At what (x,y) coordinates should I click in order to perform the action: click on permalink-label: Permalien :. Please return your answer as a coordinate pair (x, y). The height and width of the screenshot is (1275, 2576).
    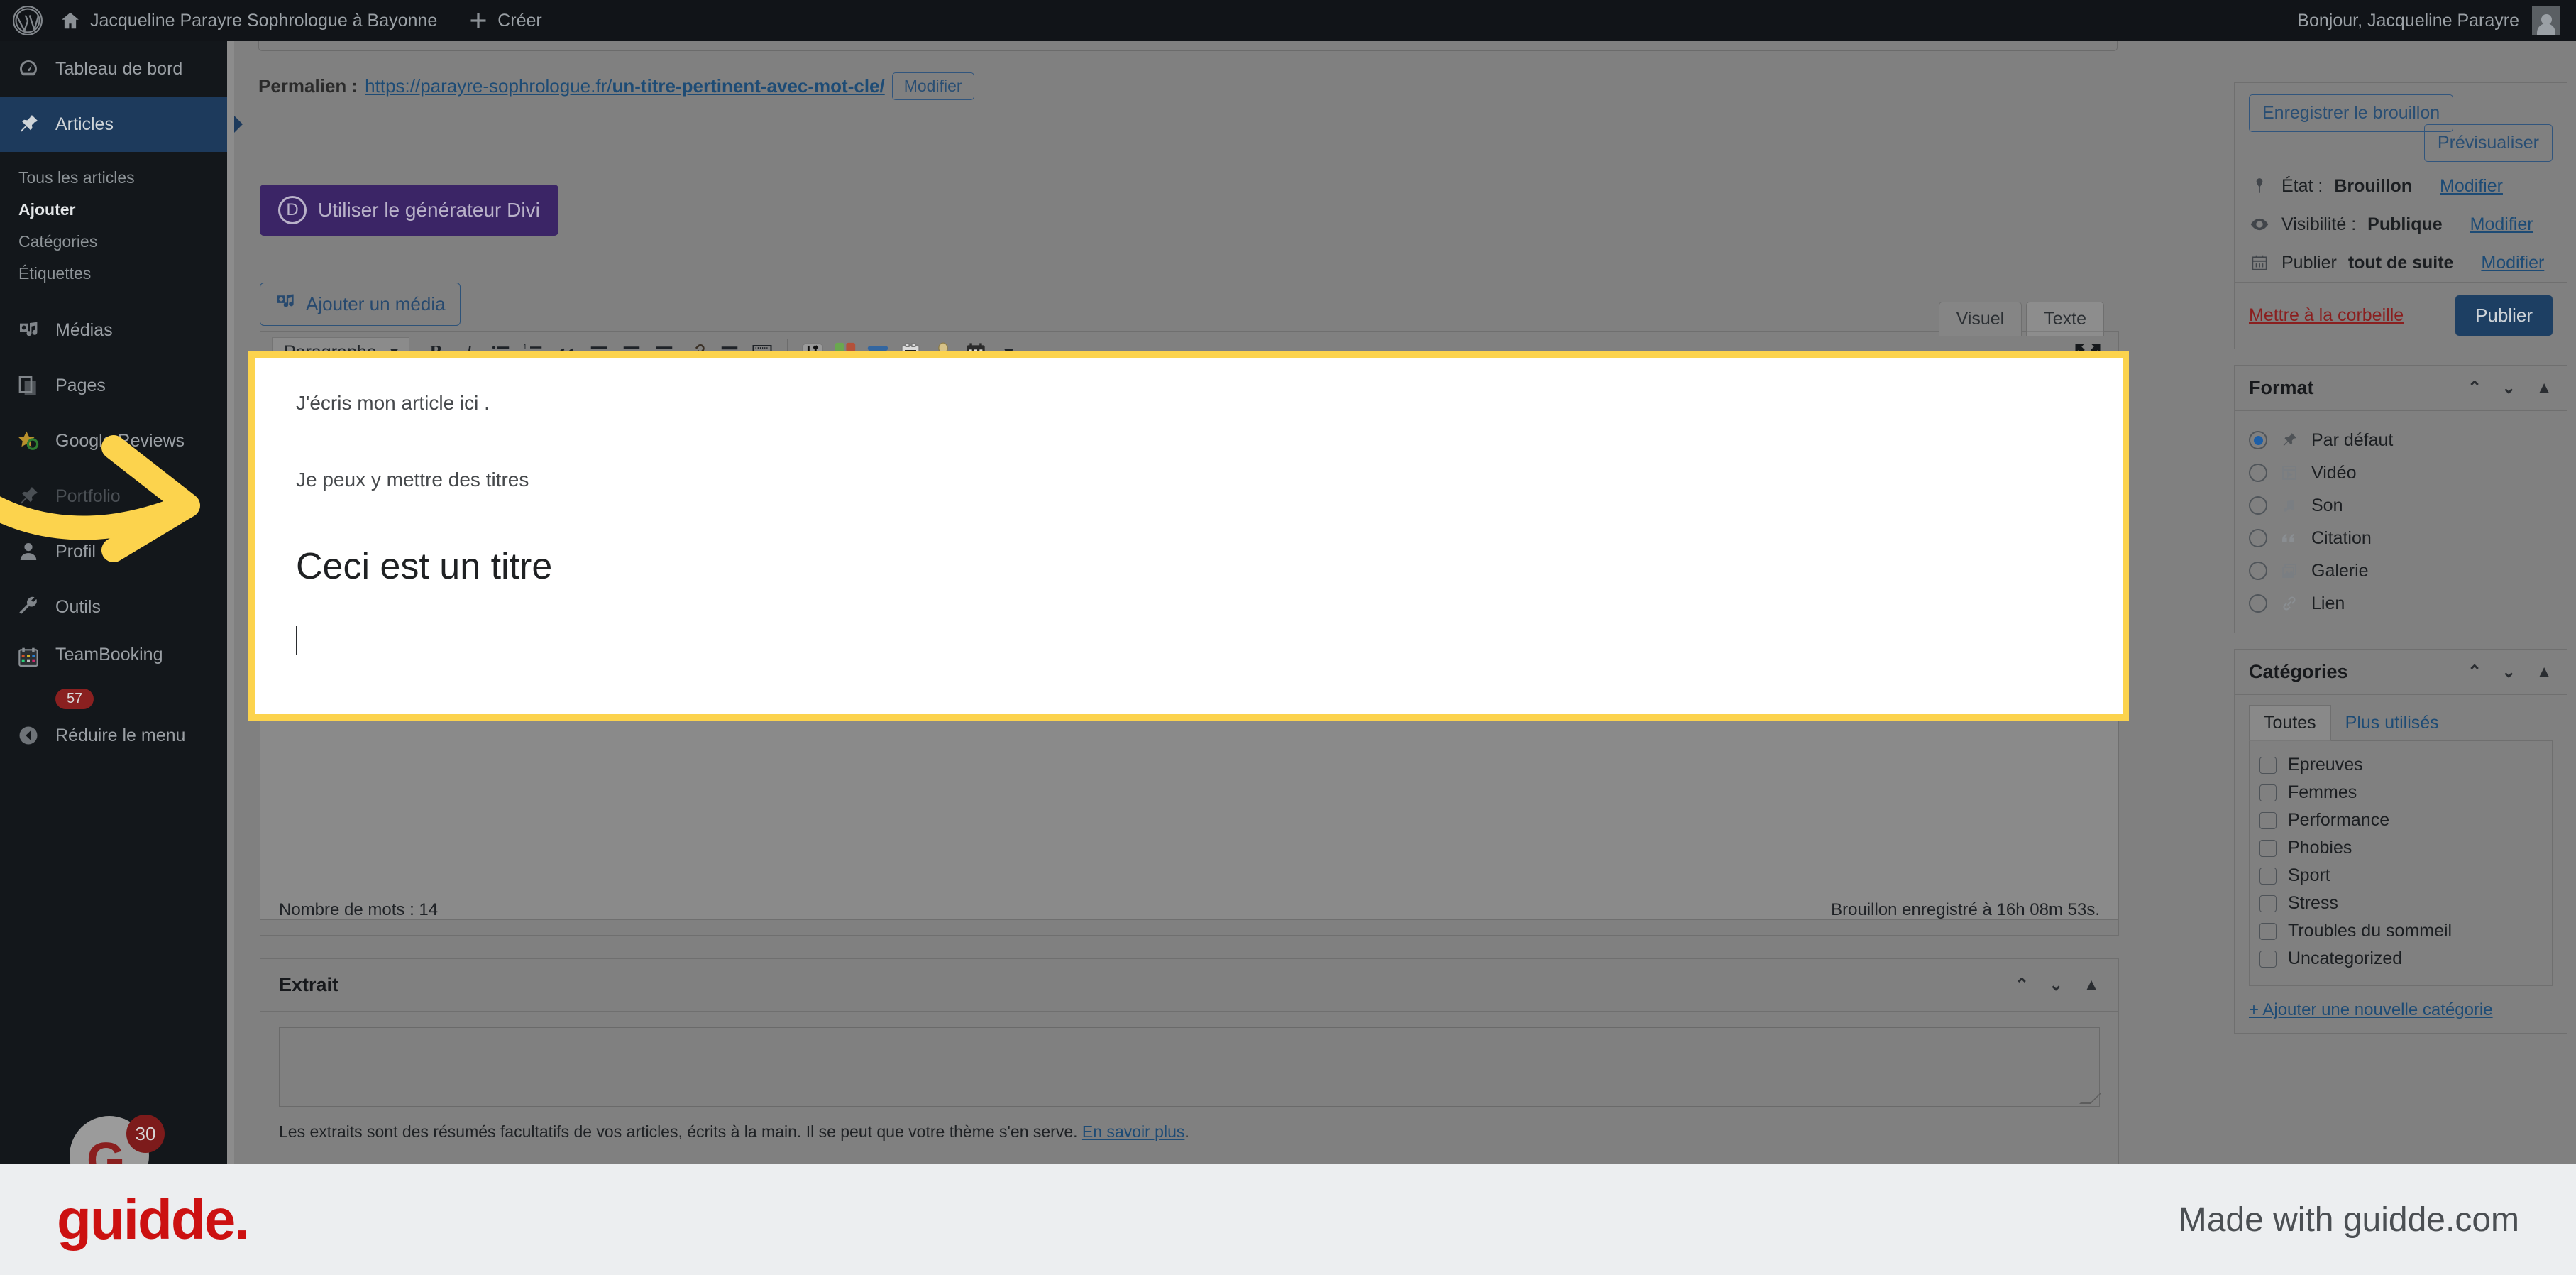
    Looking at the image, I should click on (308, 86).